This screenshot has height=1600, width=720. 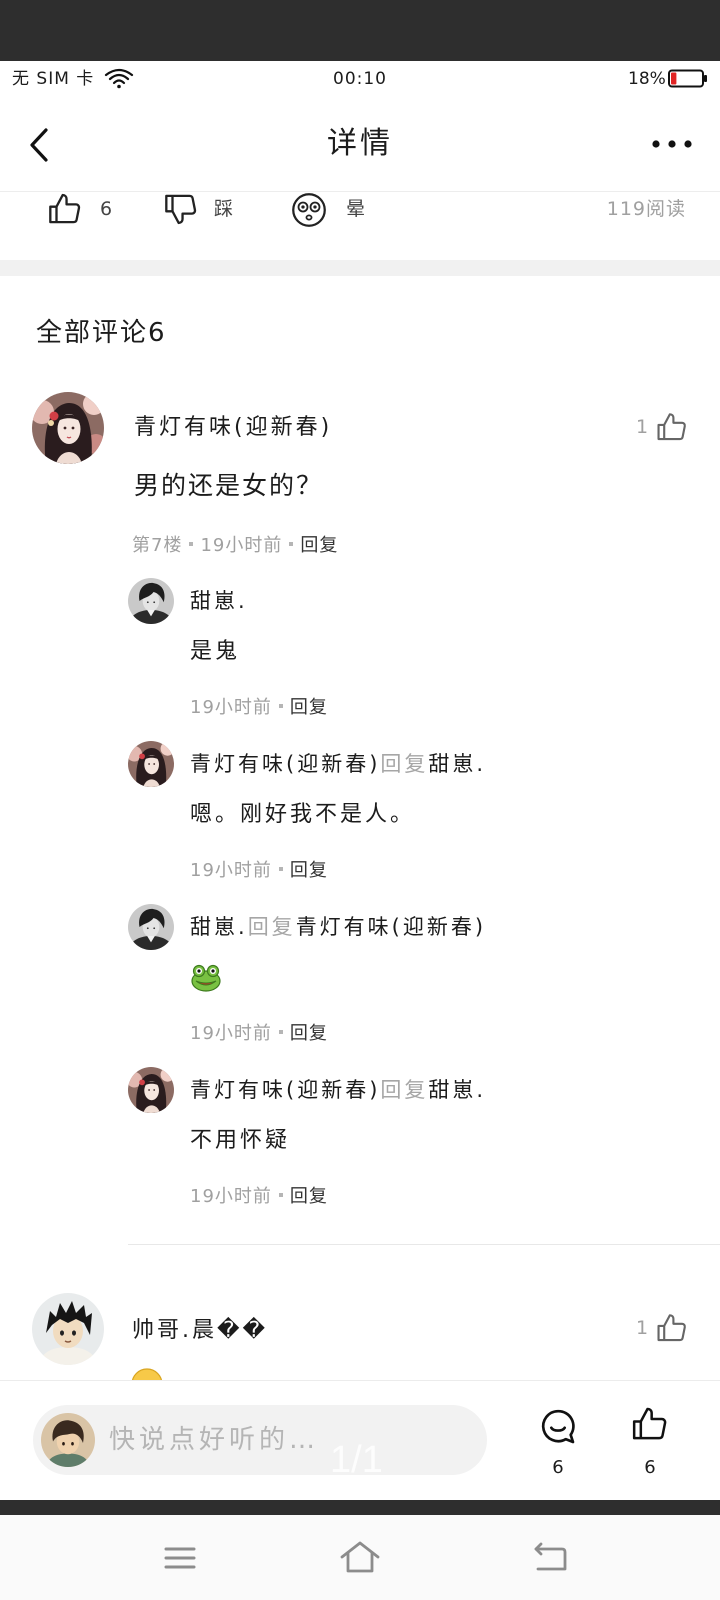 I want to click on reply-word: 回复, so click(x=404, y=764).